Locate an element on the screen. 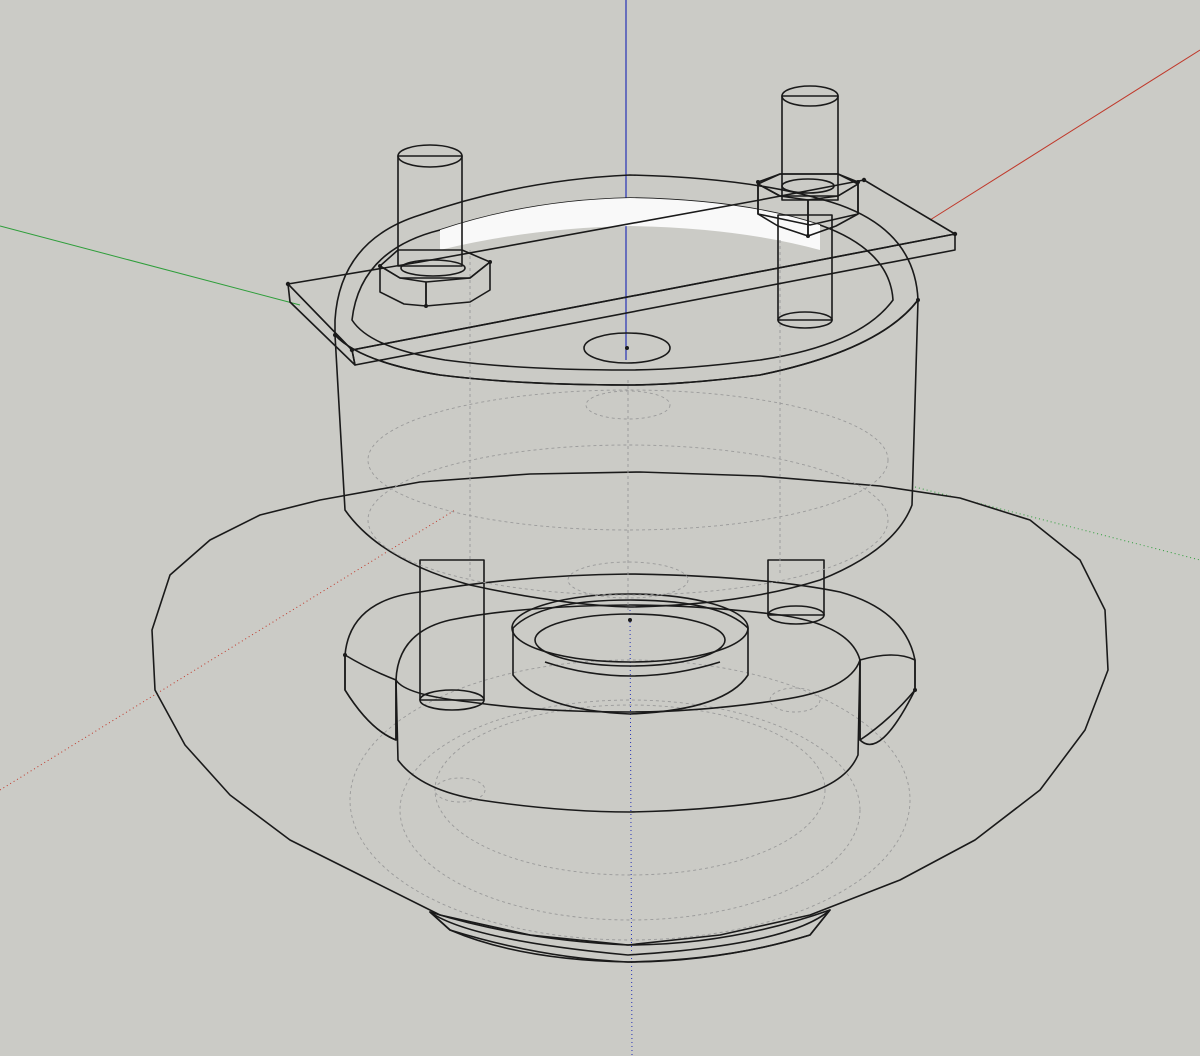 This screenshot has width=1200, height=1056. blue-axis-negative is located at coordinates (631, 832).